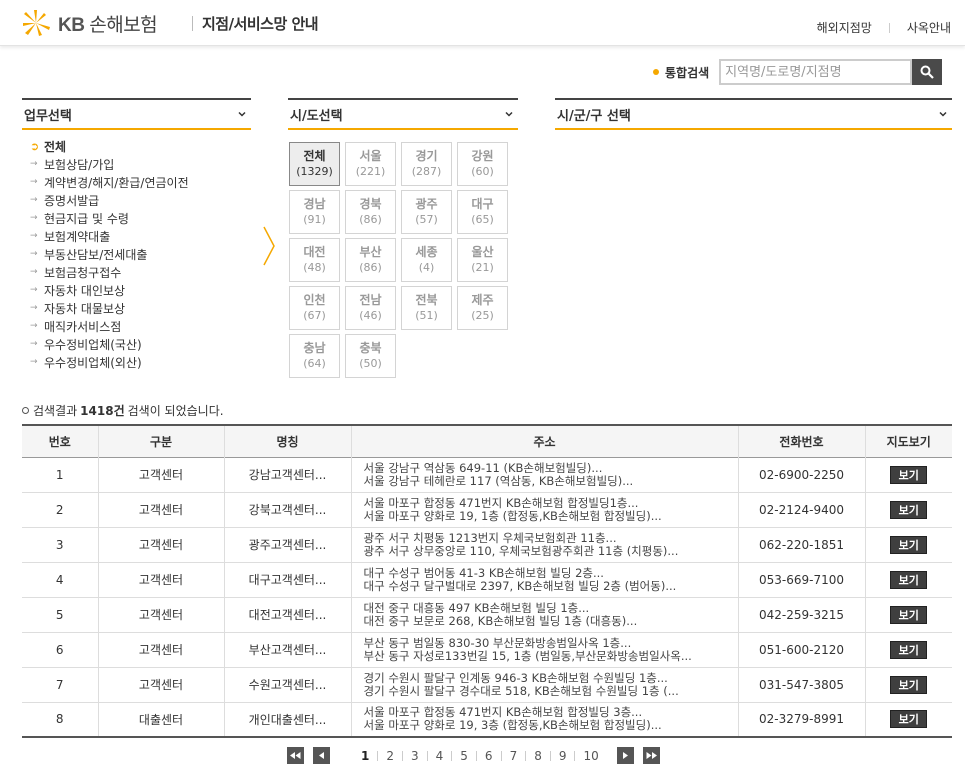 This screenshot has width=965, height=768. I want to click on business-item: → 보험계약대출, so click(109, 236).